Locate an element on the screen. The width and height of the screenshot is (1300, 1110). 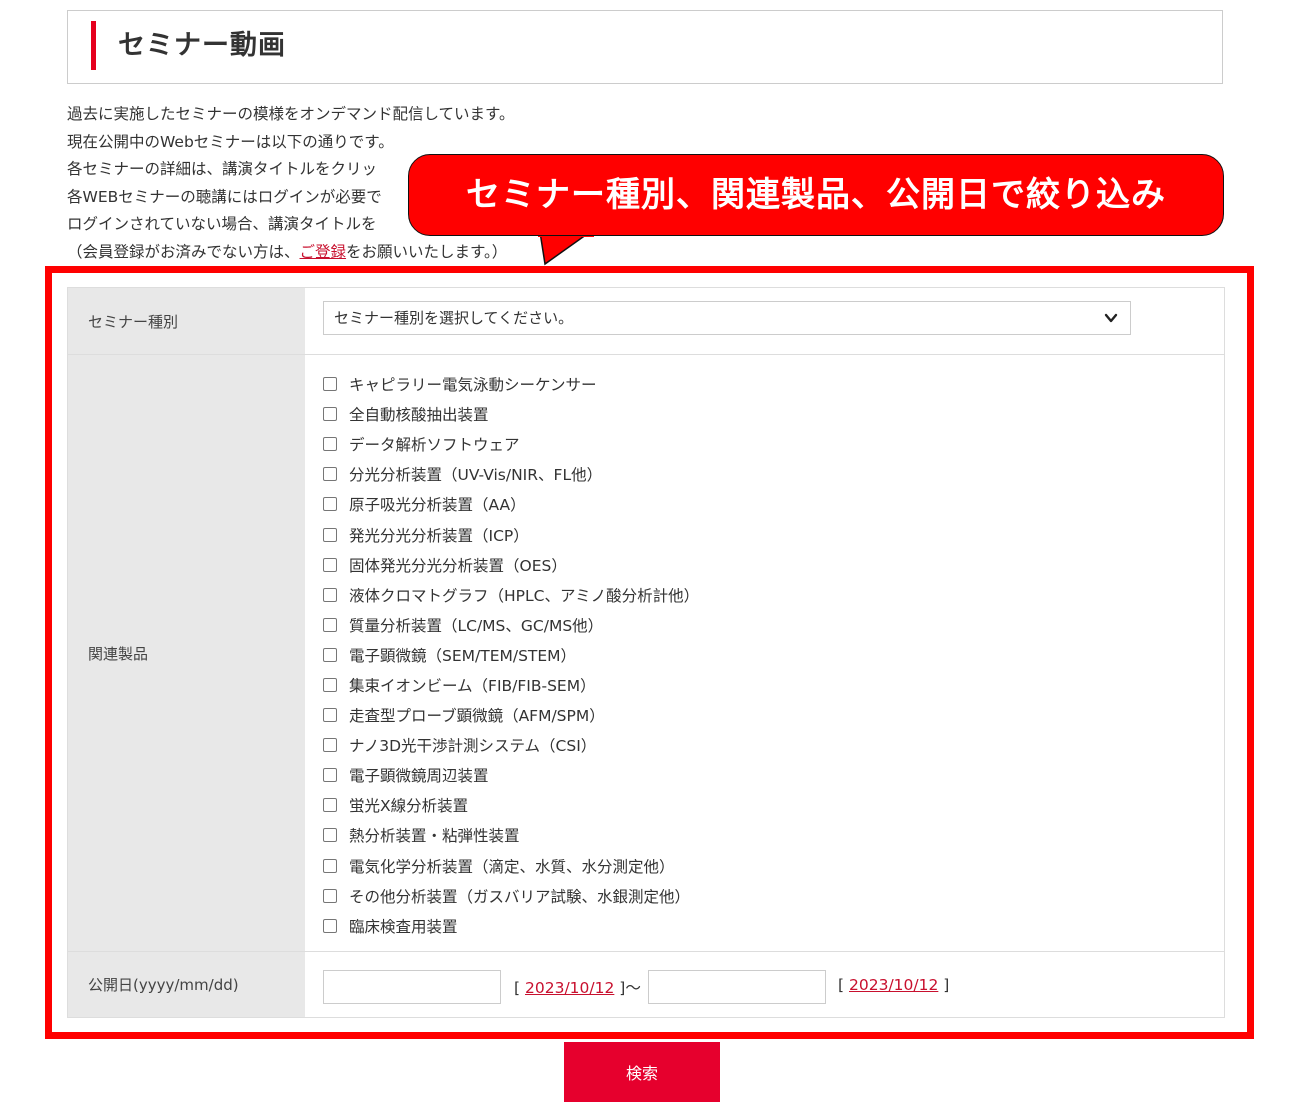
product-checkbox-item: 原子吸光分析装置（AA） is located at coordinates (511, 504).